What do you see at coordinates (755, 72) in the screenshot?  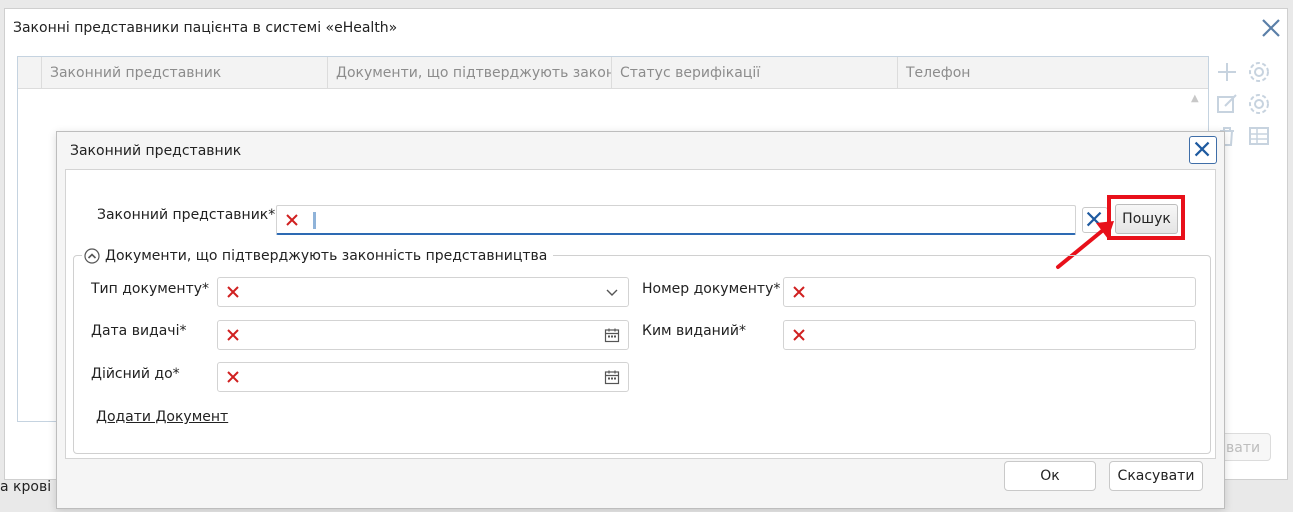 I see `column-header-verification-status: Статус верифікації` at bounding box center [755, 72].